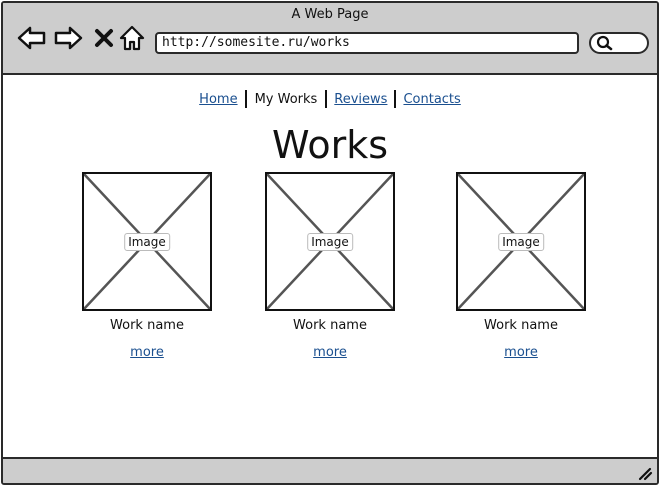 Image resolution: width=660 pixels, height=485 pixels. I want to click on nav-current-my-works: My Works, so click(286, 99).